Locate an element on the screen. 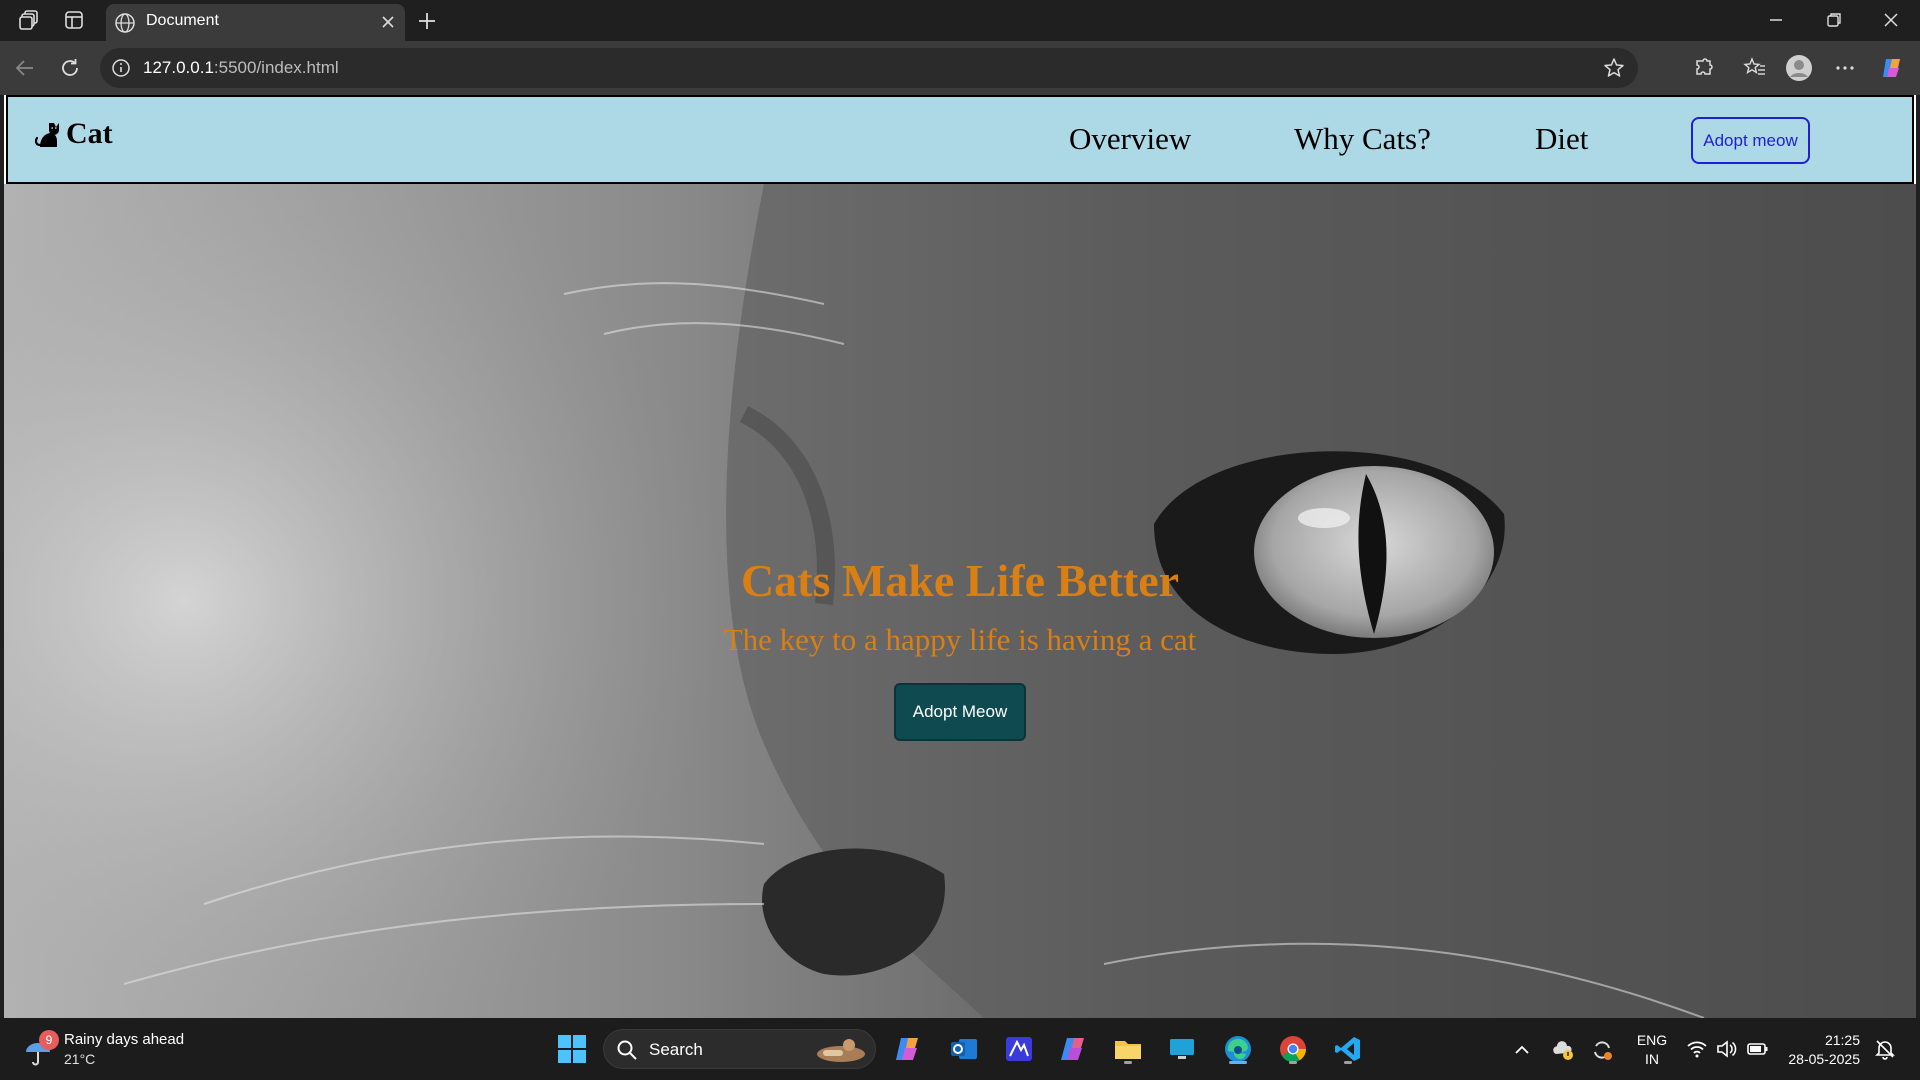 The height and width of the screenshot is (1080, 1920). hero-subtitle: The key to a happy life is having a cat is located at coordinates (960, 639).